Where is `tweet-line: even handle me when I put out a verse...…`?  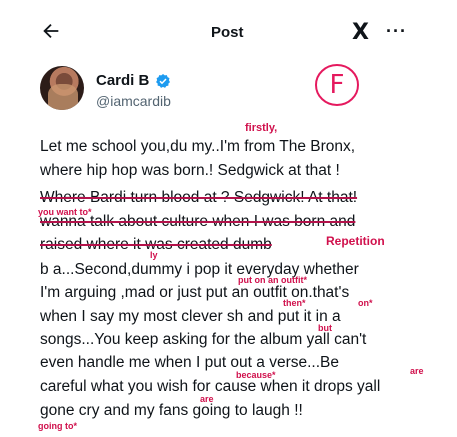 tweet-line: even handle me when I put out a verse...… is located at coordinates (189, 362).